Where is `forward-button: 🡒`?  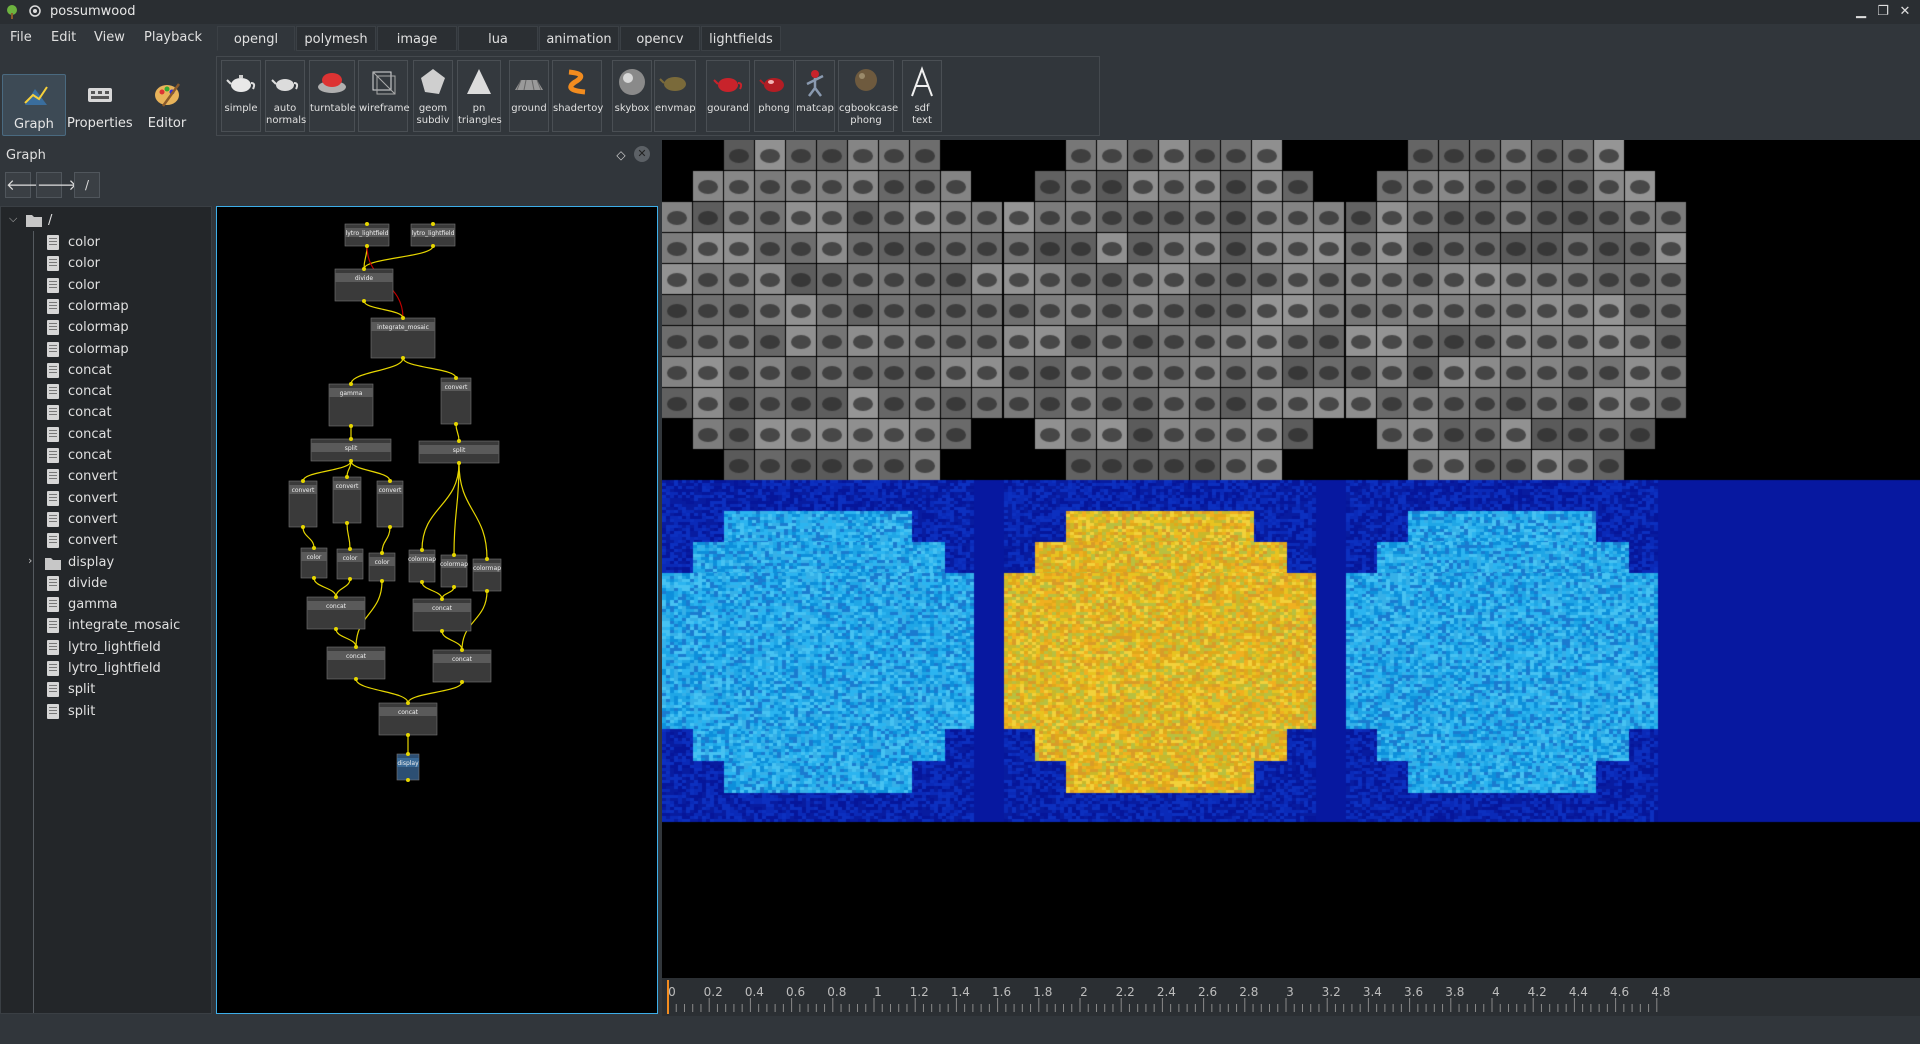 forward-button: 🡒 is located at coordinates (56, 185).